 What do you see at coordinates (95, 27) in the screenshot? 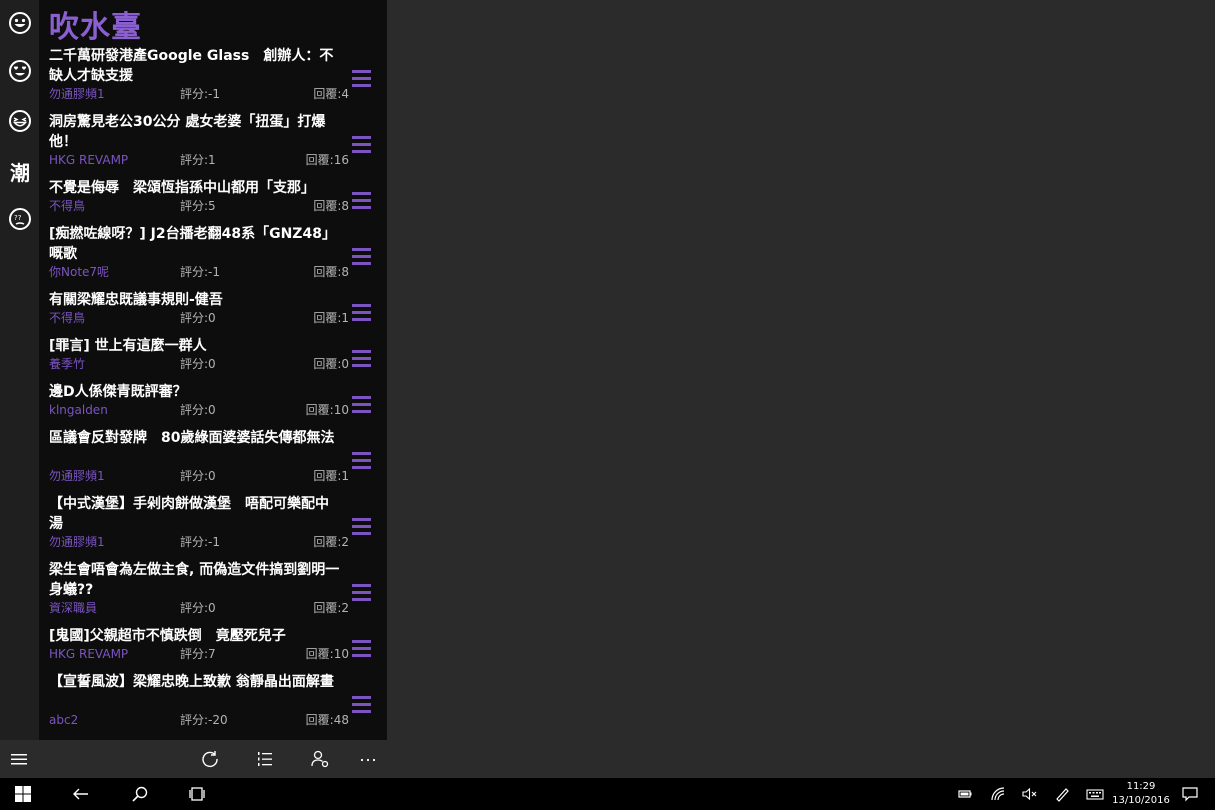
I see `app-title: 吹水臺` at bounding box center [95, 27].